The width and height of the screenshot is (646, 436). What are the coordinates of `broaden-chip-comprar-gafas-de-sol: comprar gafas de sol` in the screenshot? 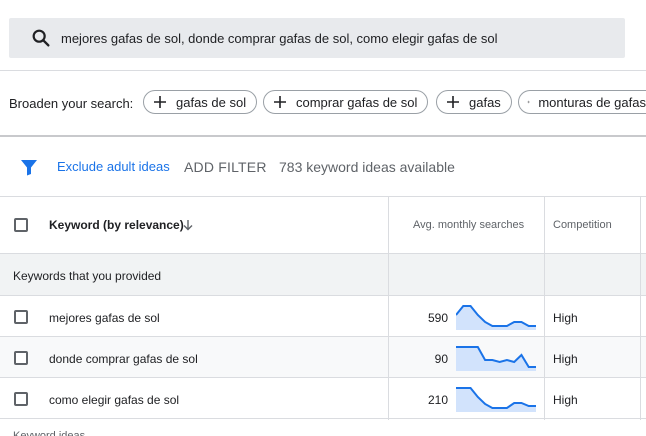 It's located at (346, 102).